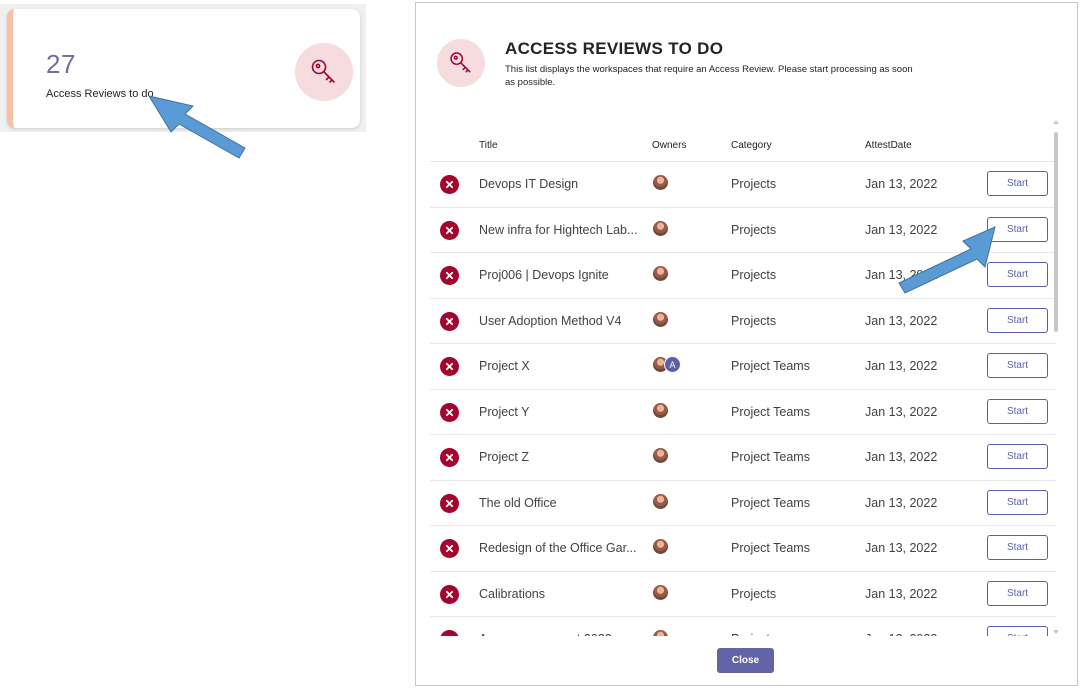 This screenshot has height=691, width=1083. What do you see at coordinates (559, 457) in the screenshot?
I see `row-title: Project Z` at bounding box center [559, 457].